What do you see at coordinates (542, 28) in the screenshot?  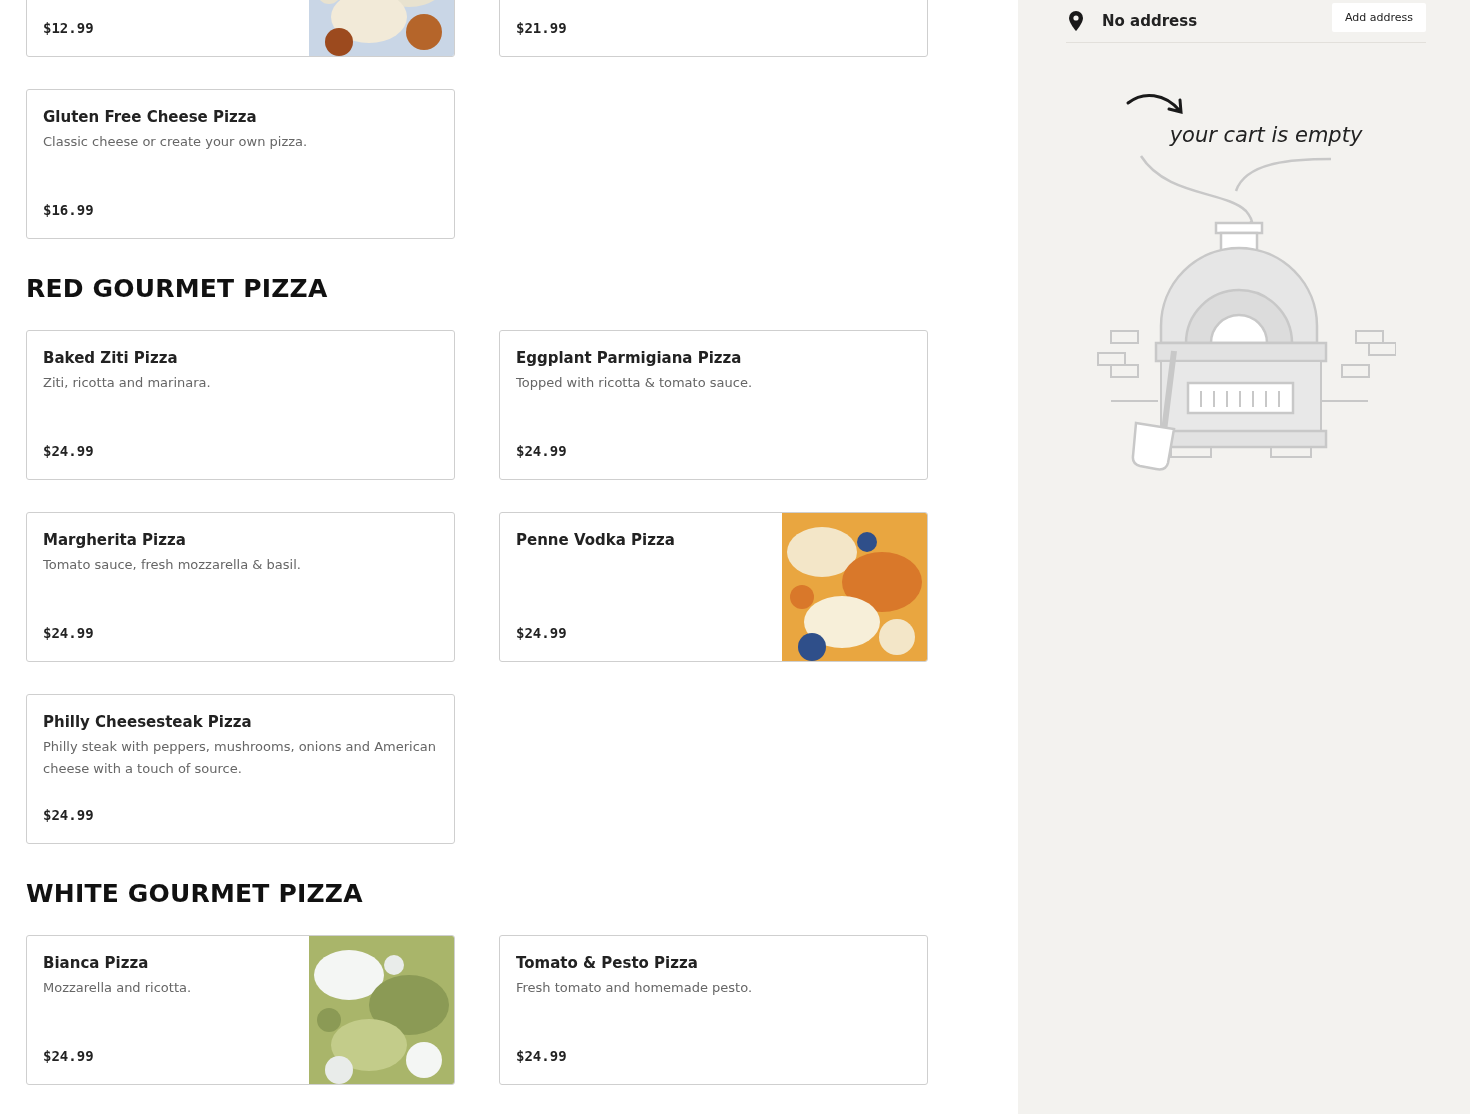 I see `item-price: $21.99` at bounding box center [542, 28].